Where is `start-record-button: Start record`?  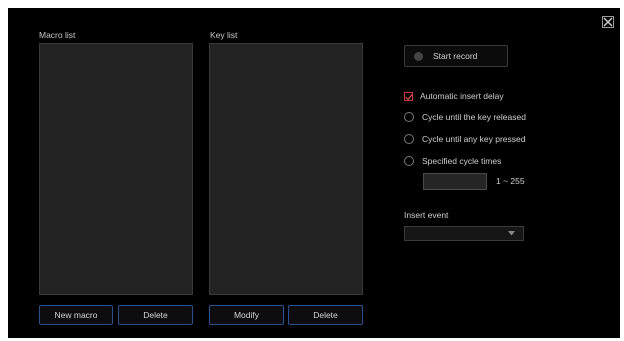 start-record-button: Start record is located at coordinates (456, 56).